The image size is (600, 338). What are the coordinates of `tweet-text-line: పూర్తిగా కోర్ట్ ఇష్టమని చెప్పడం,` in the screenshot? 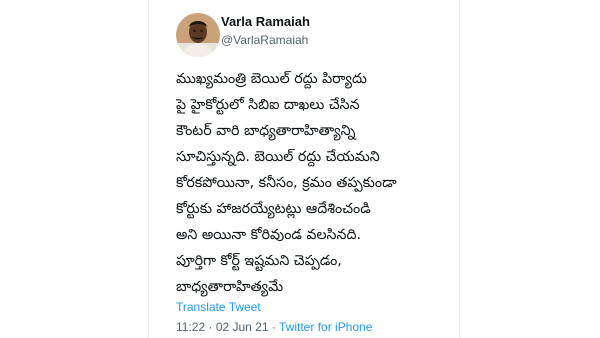 It's located at (259, 261).